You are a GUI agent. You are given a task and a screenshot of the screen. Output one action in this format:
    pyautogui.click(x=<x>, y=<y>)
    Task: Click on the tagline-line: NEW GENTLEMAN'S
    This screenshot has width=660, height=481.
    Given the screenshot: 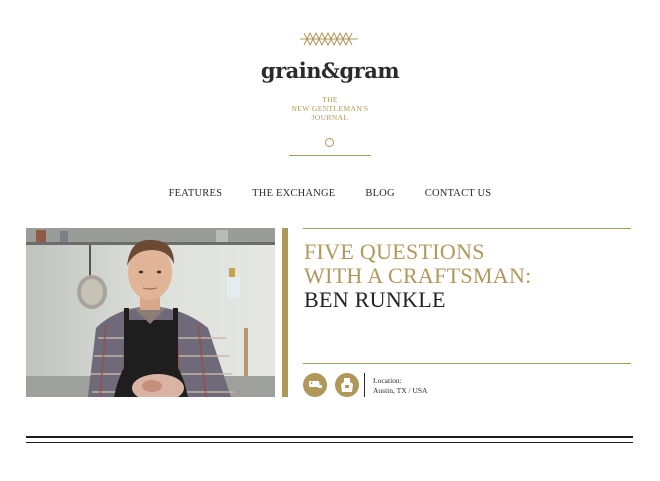 What is the action you would take?
    pyautogui.click(x=330, y=108)
    